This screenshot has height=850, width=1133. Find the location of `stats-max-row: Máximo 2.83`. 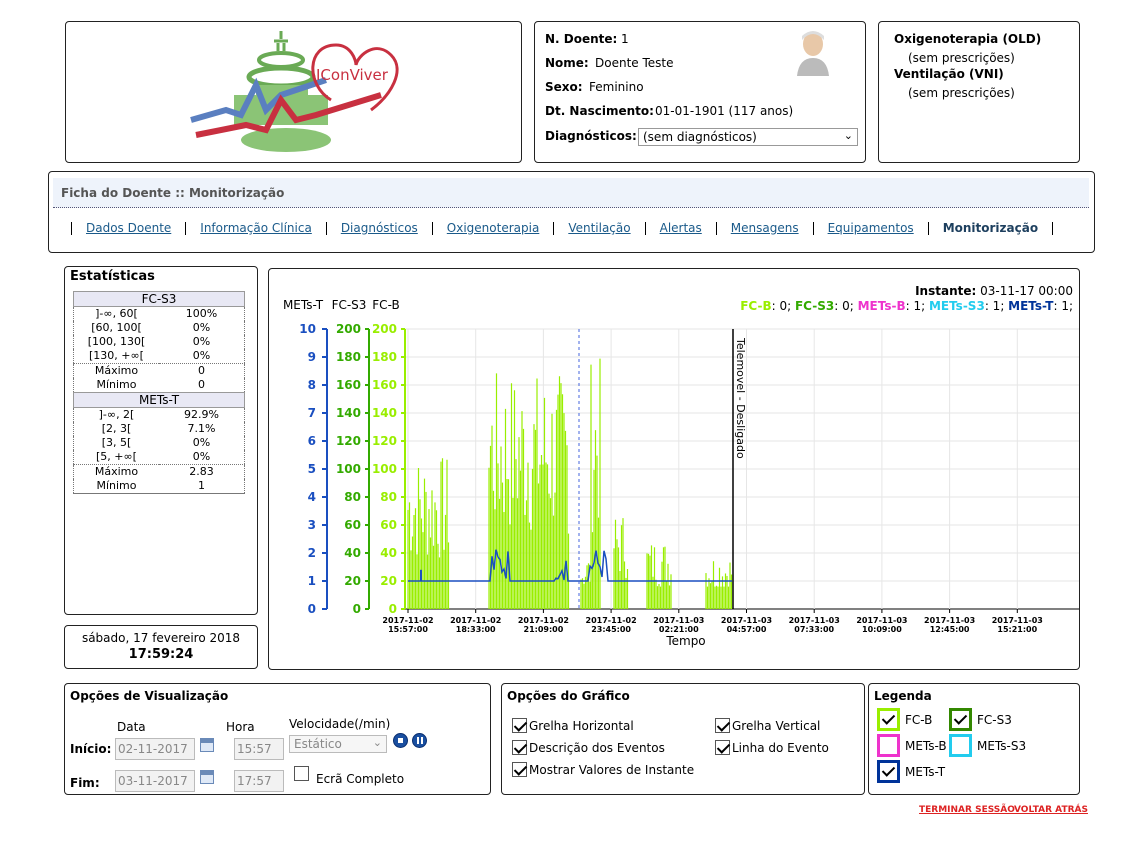

stats-max-row: Máximo 2.83 is located at coordinates (159, 472).